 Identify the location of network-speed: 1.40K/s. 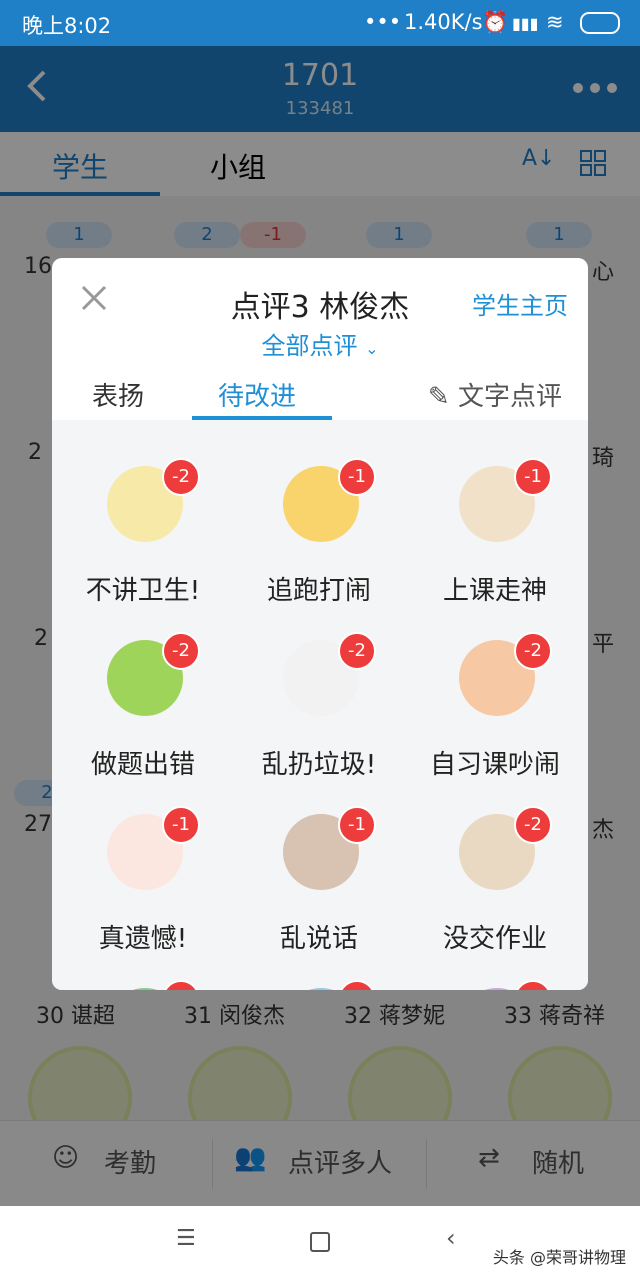
(443, 22).